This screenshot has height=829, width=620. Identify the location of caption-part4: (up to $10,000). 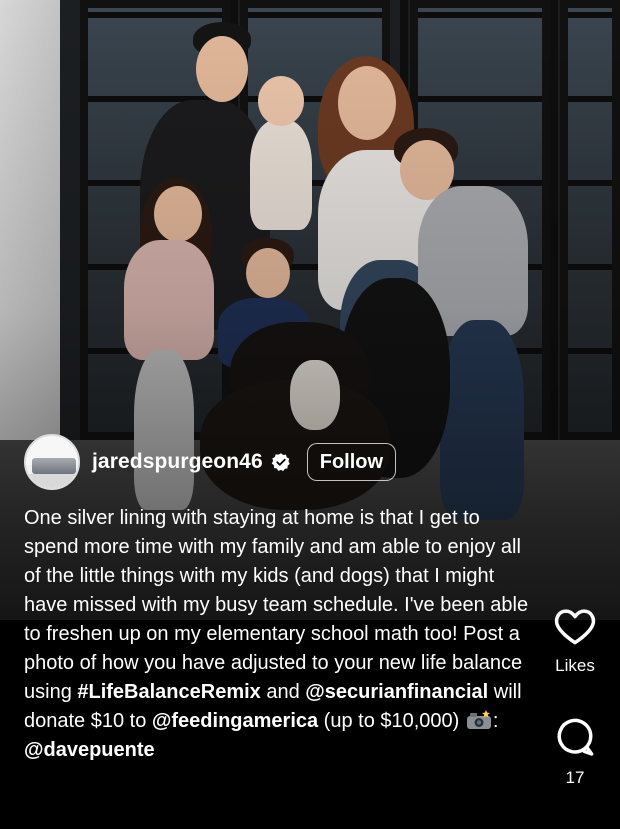
(391, 721).